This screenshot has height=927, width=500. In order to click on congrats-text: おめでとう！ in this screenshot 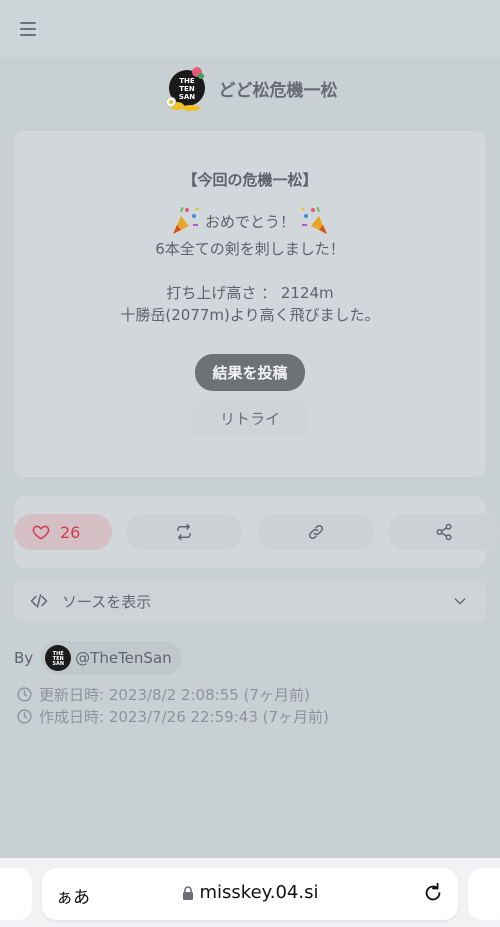, I will do `click(249, 221)`.